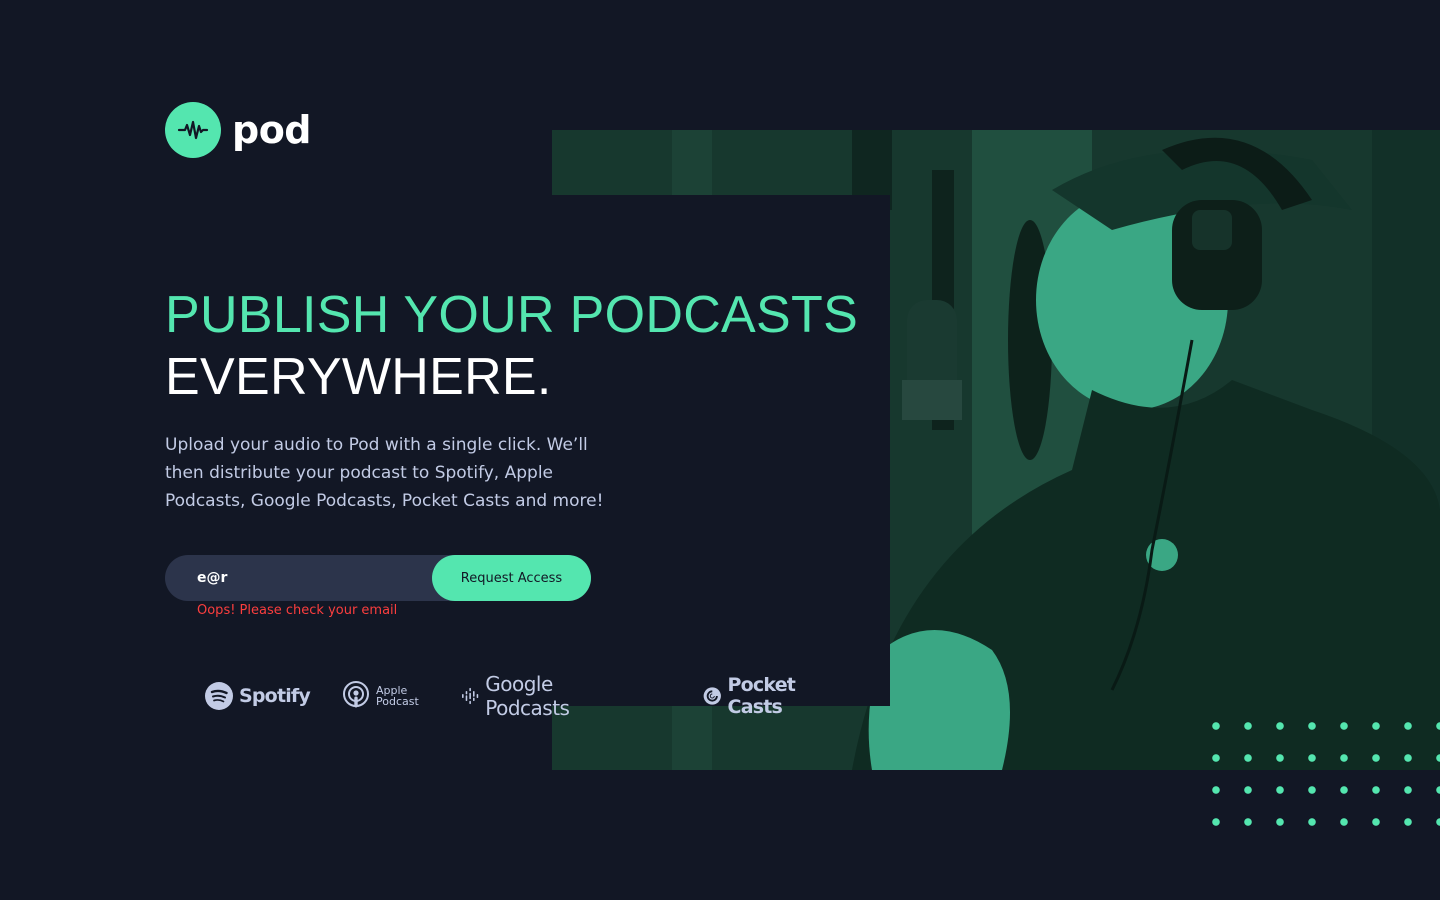  I want to click on spotify-logo: Spotify, so click(258, 696).